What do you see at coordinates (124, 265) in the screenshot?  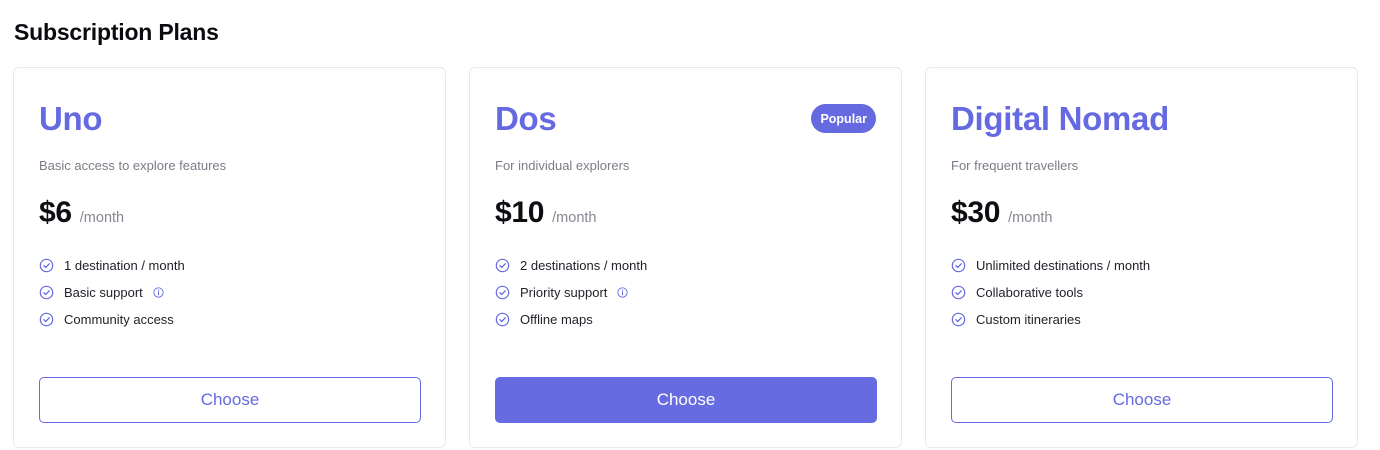 I see `feature-label: 1 destination / month` at bounding box center [124, 265].